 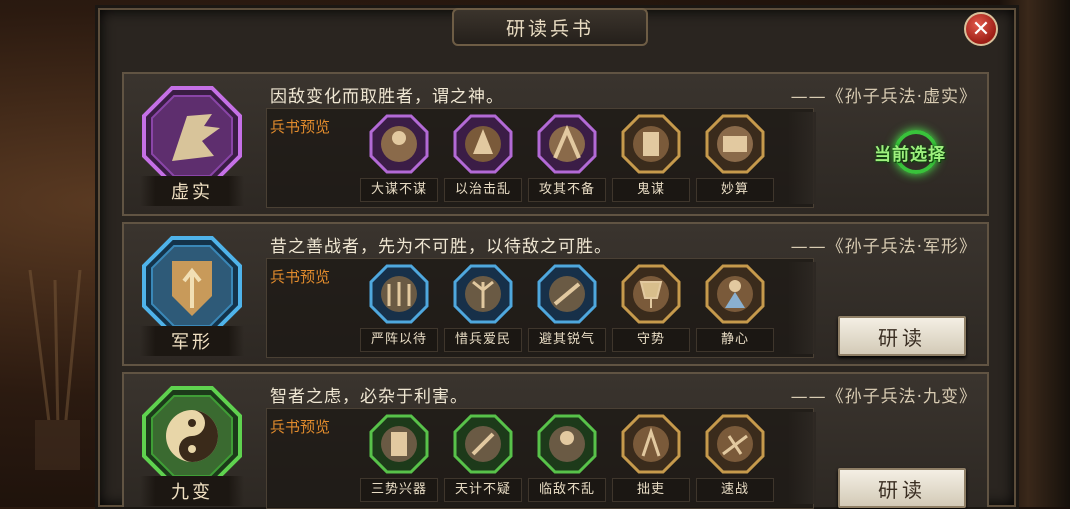 I want to click on book-source: ——《孙子兵法·虚实》, so click(x=883, y=97).